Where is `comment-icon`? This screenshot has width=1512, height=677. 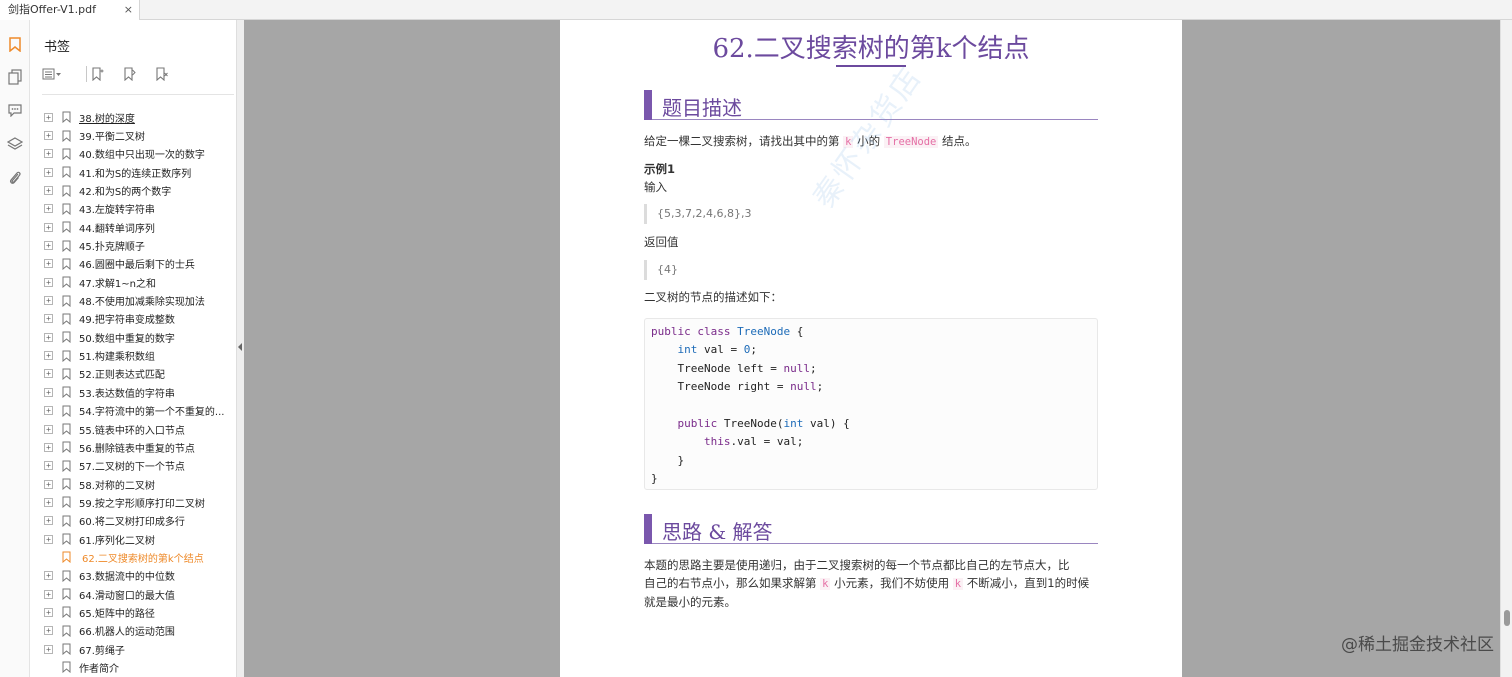
comment-icon is located at coordinates (15, 110).